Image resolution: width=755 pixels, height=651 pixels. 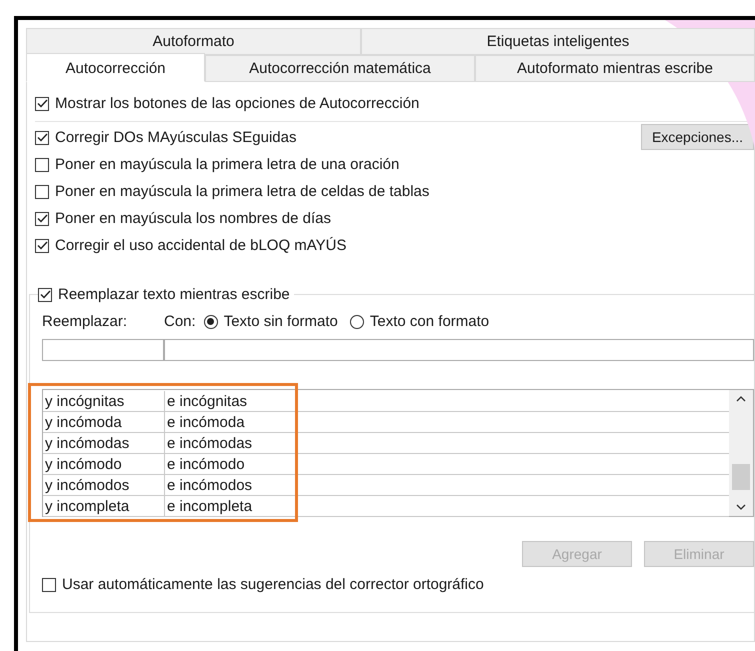 What do you see at coordinates (104, 506) in the screenshot?
I see `replace-cell: y incompleta` at bounding box center [104, 506].